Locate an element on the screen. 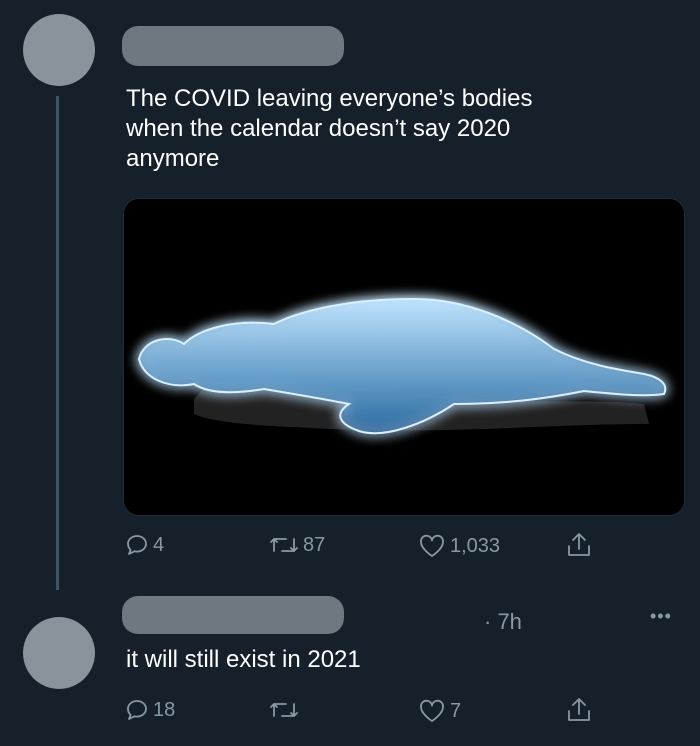 The width and height of the screenshot is (700, 746). reply-action: 18 is located at coordinates (150, 710).